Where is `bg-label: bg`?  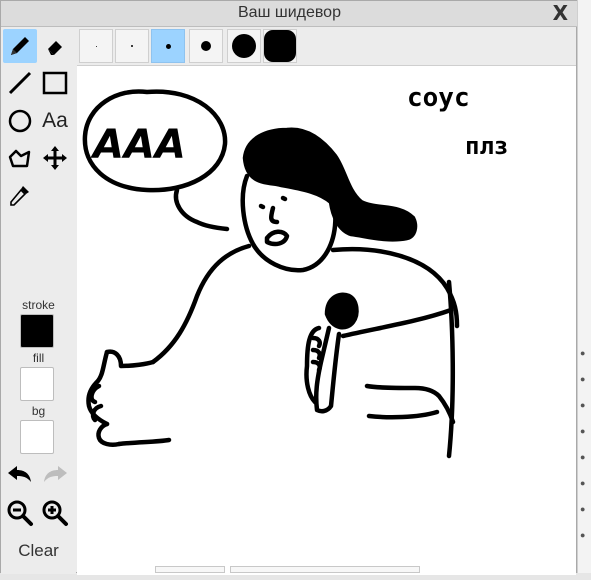
bg-label: bg is located at coordinates (38, 411).